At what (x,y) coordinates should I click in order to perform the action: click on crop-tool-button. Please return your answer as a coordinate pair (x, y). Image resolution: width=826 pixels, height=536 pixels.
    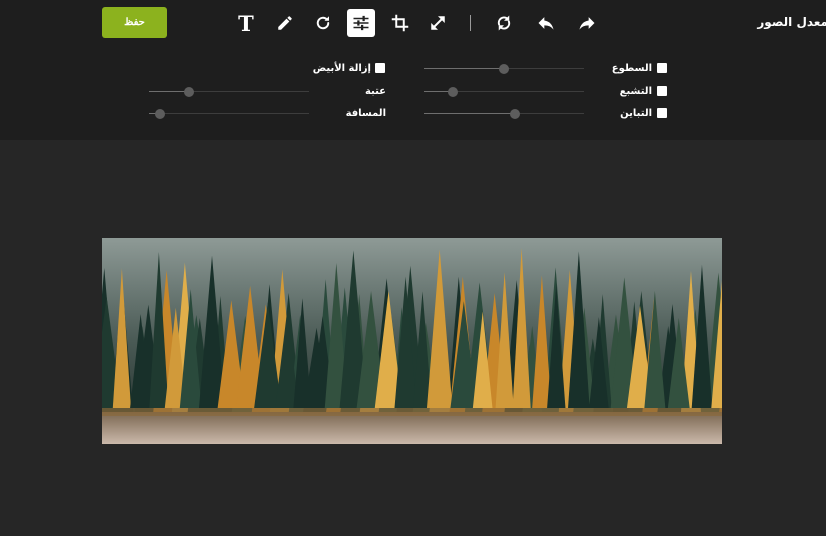
    Looking at the image, I should click on (400, 23).